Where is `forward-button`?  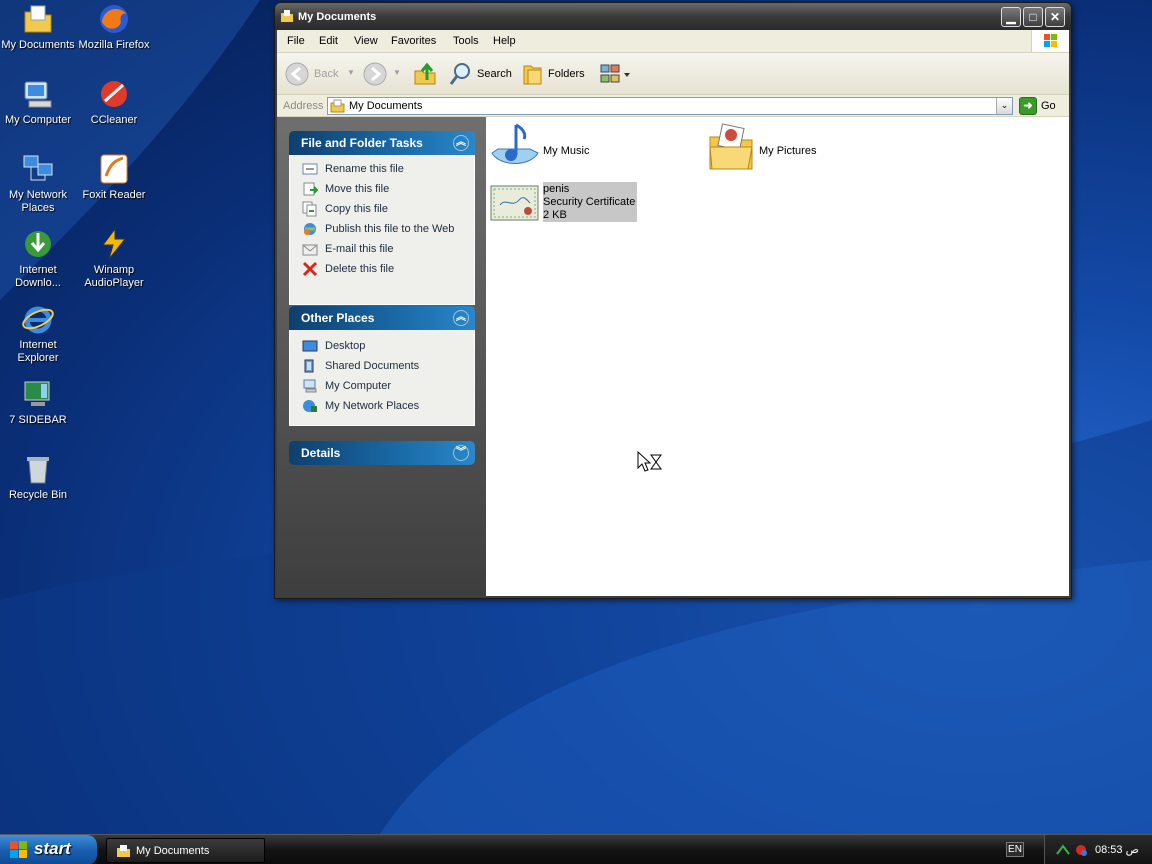 forward-button is located at coordinates (377, 74).